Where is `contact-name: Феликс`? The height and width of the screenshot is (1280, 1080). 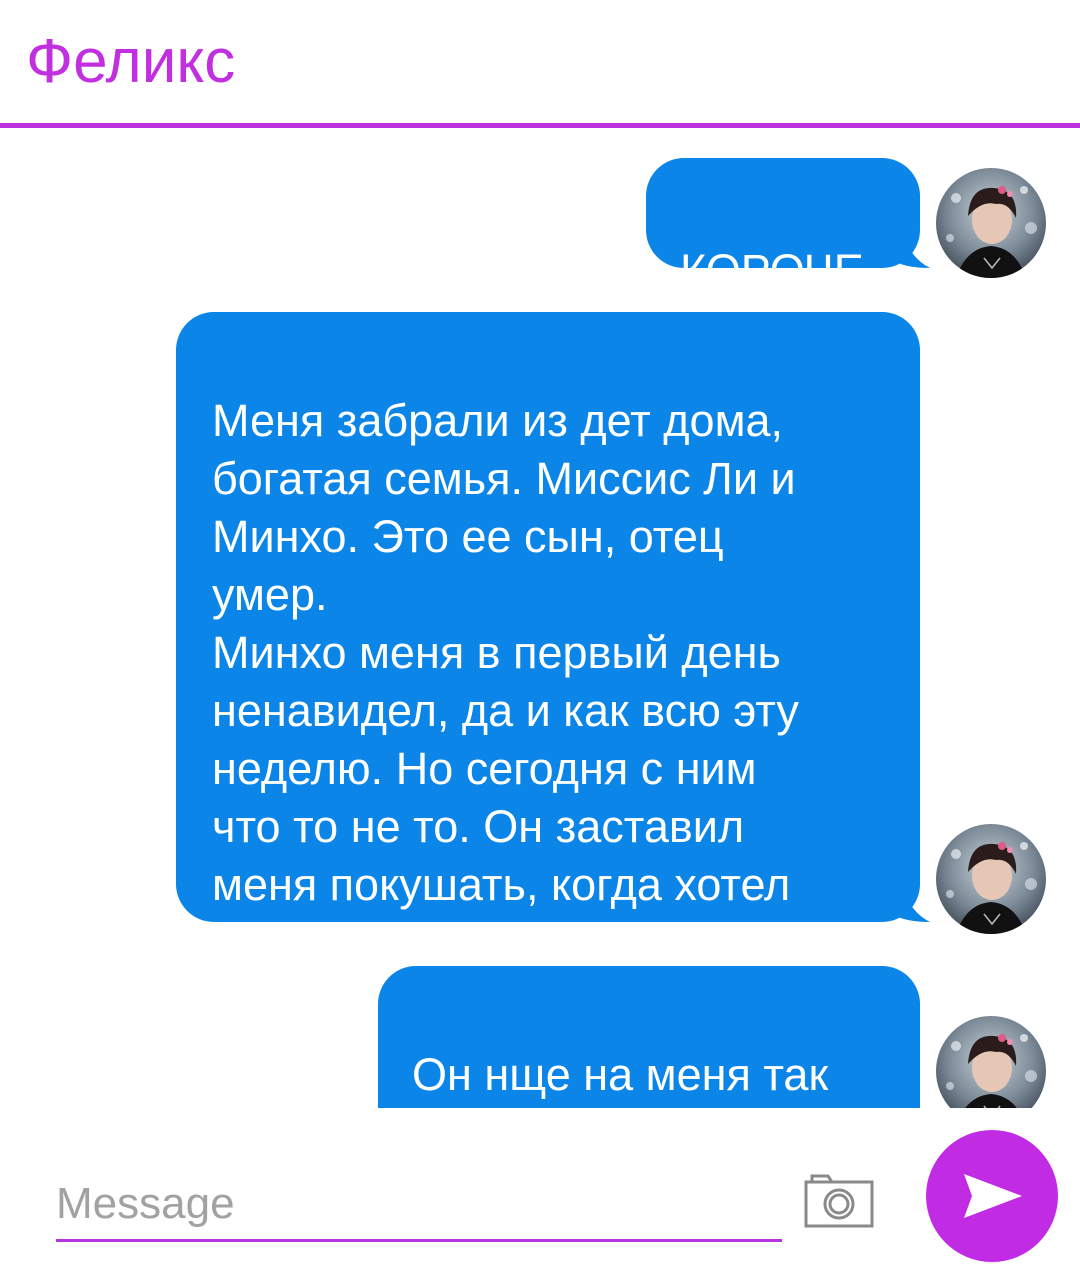 contact-name: Феликс is located at coordinates (131, 61).